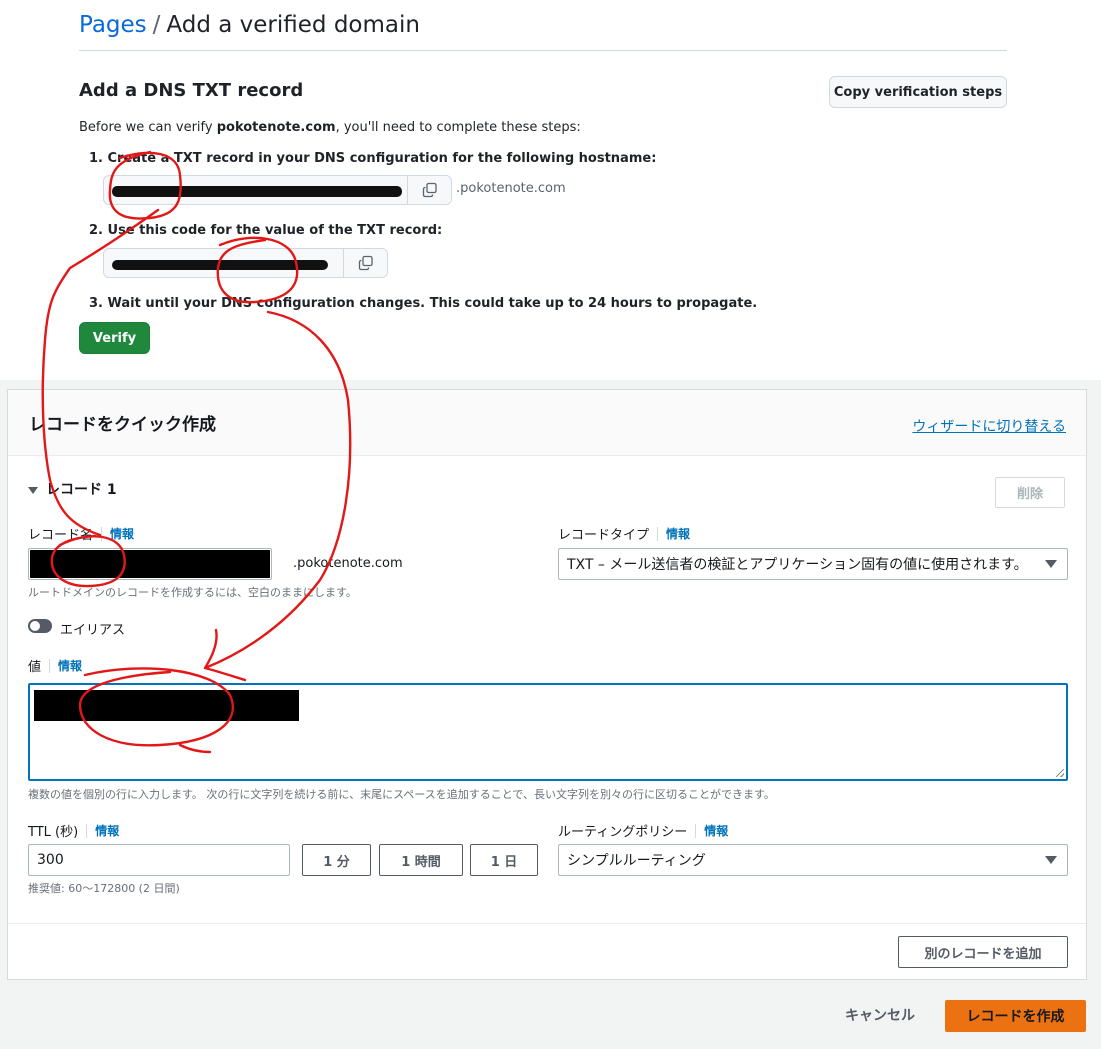 The width and height of the screenshot is (1101, 1049). I want to click on record-type-label-text: レコードタイプ, so click(604, 535).